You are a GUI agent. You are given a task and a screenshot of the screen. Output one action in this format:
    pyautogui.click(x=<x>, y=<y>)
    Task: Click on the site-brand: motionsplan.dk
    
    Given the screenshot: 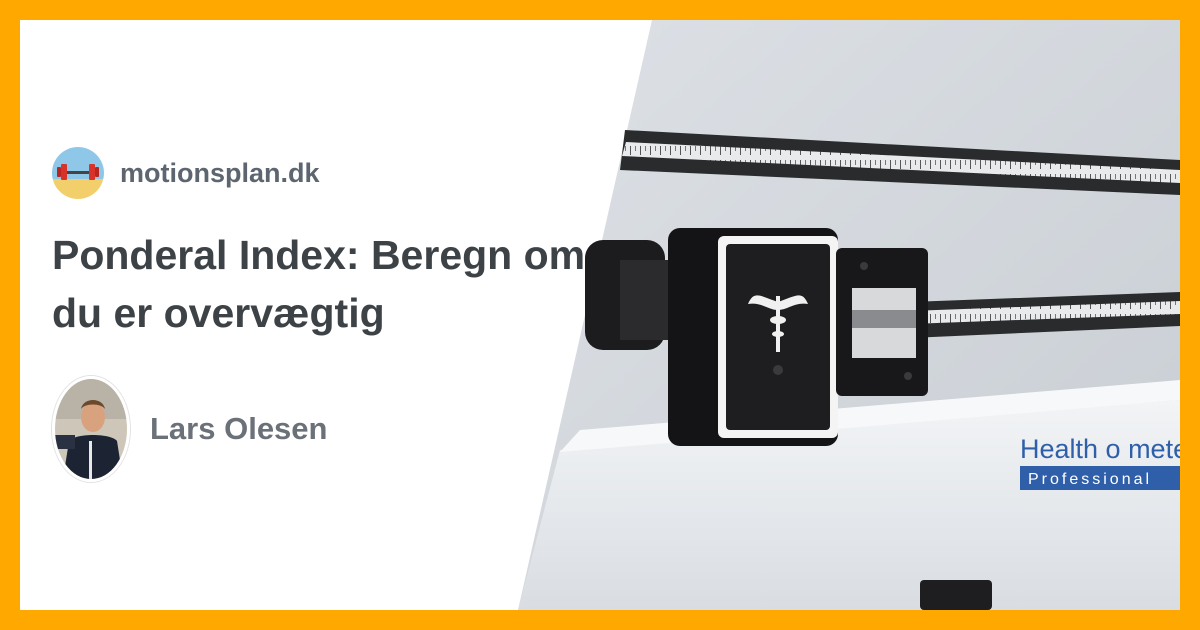 What is the action you would take?
    pyautogui.click(x=186, y=173)
    